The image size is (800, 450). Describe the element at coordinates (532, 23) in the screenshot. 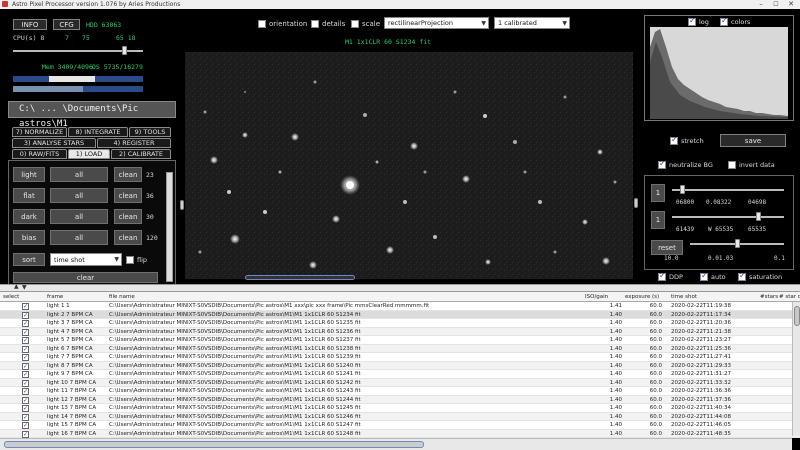

I see `calibration-dropdown: 1 calibrated ▼` at that location.